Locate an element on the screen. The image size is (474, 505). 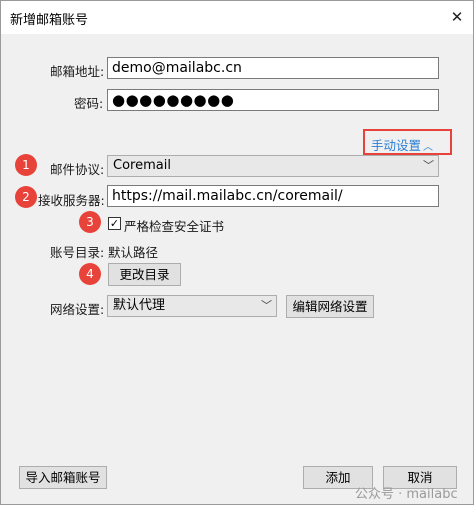
server-field: https://mail.mailabc.cn/coremail/ is located at coordinates (273, 196).